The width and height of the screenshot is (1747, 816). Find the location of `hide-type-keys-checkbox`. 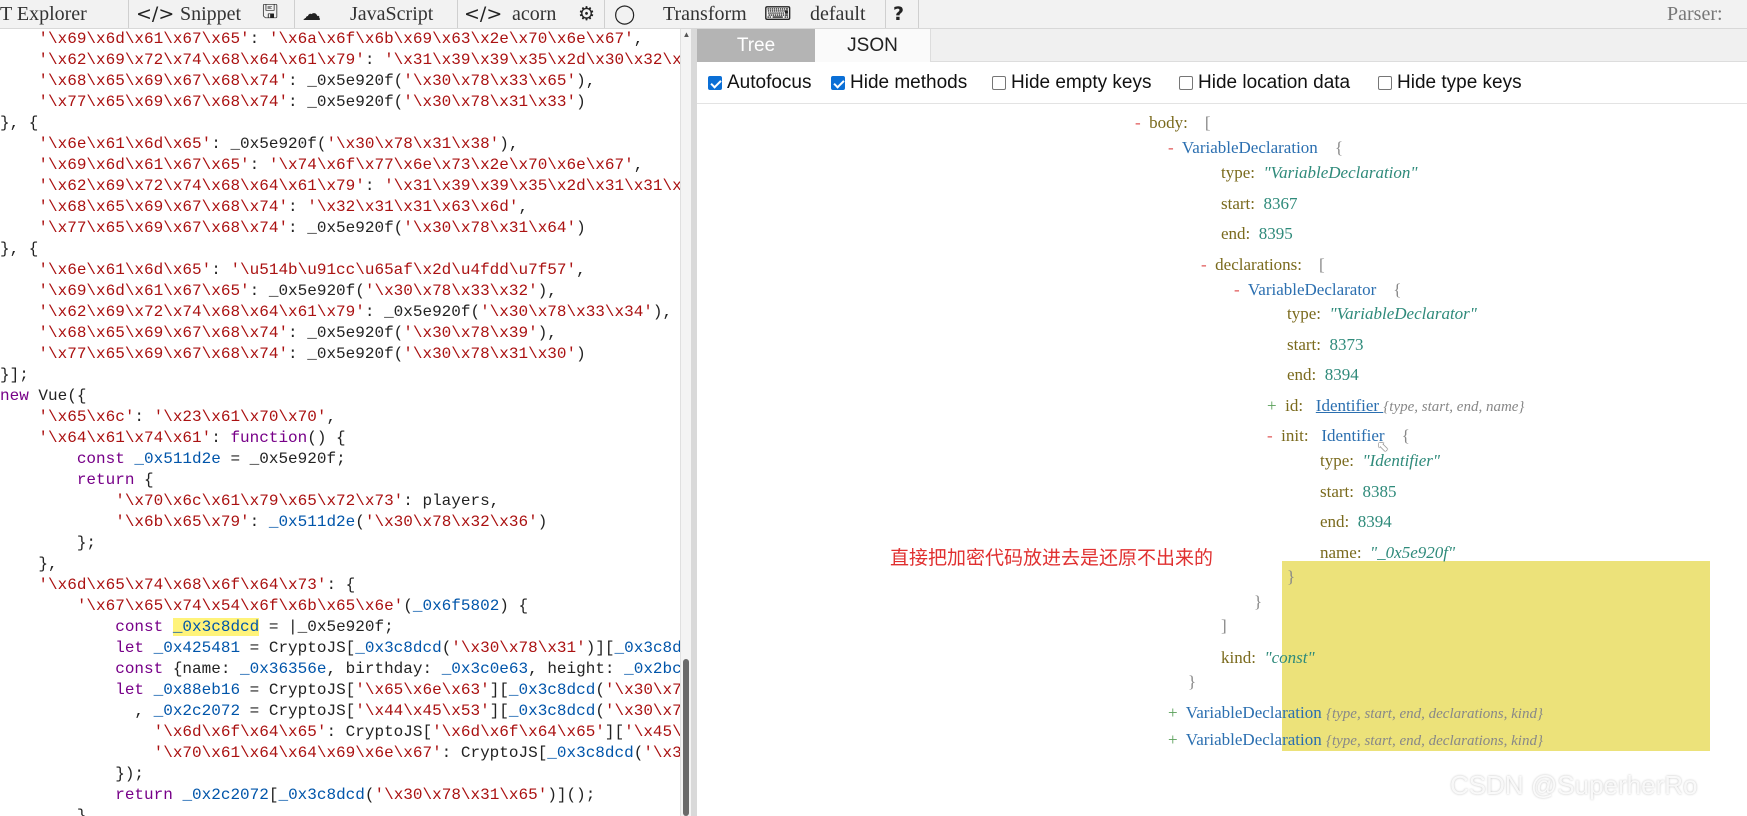

hide-type-keys-checkbox is located at coordinates (1385, 83).